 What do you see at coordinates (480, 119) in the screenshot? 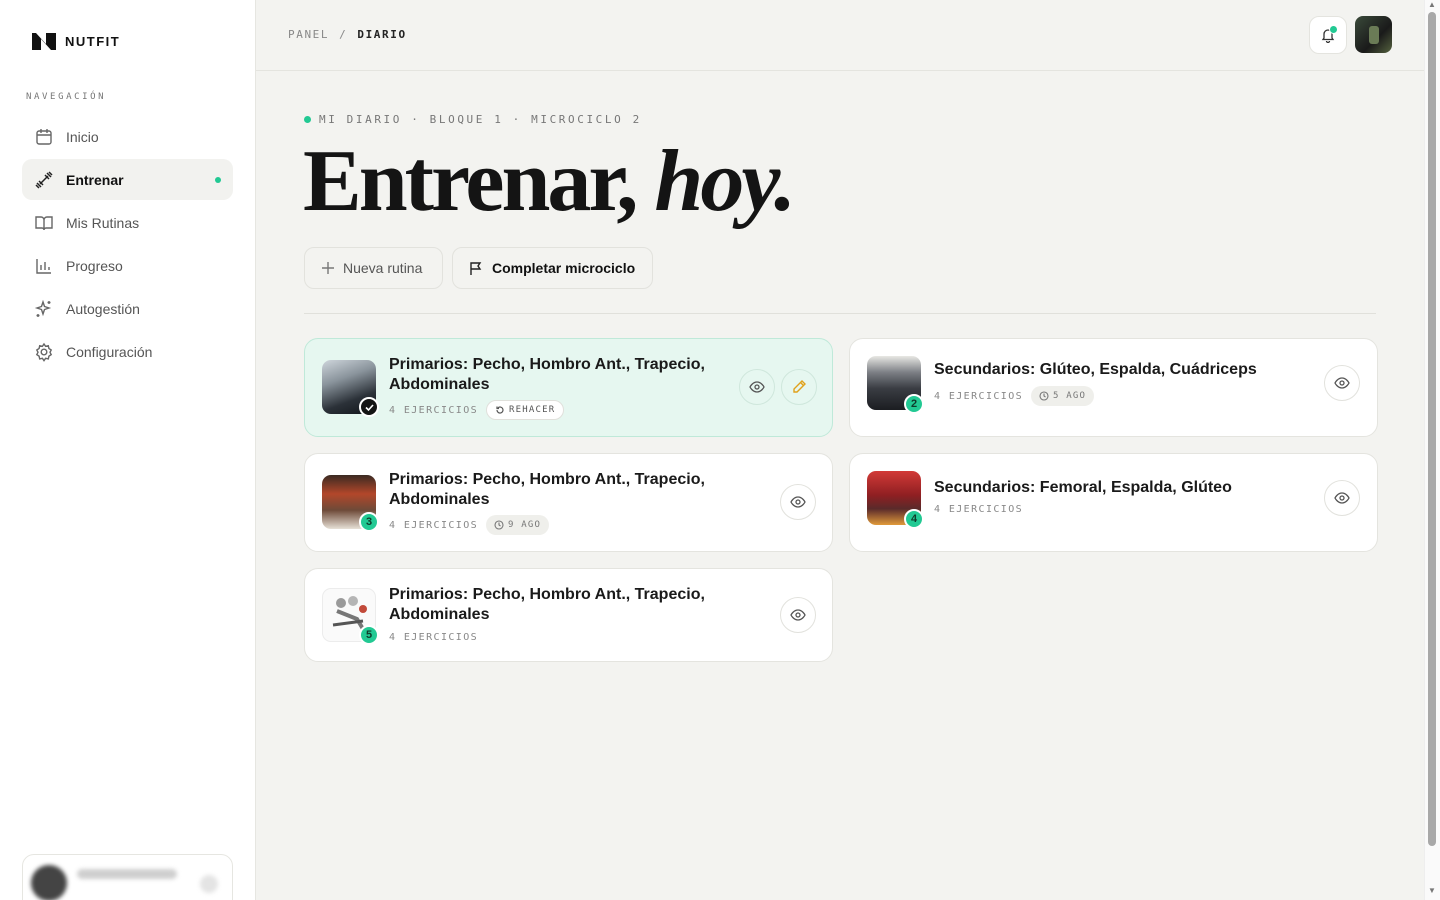
I see `eyebrow-text: MI DIARIO · BLOQUE 1 · MICROCICLO 2` at bounding box center [480, 119].